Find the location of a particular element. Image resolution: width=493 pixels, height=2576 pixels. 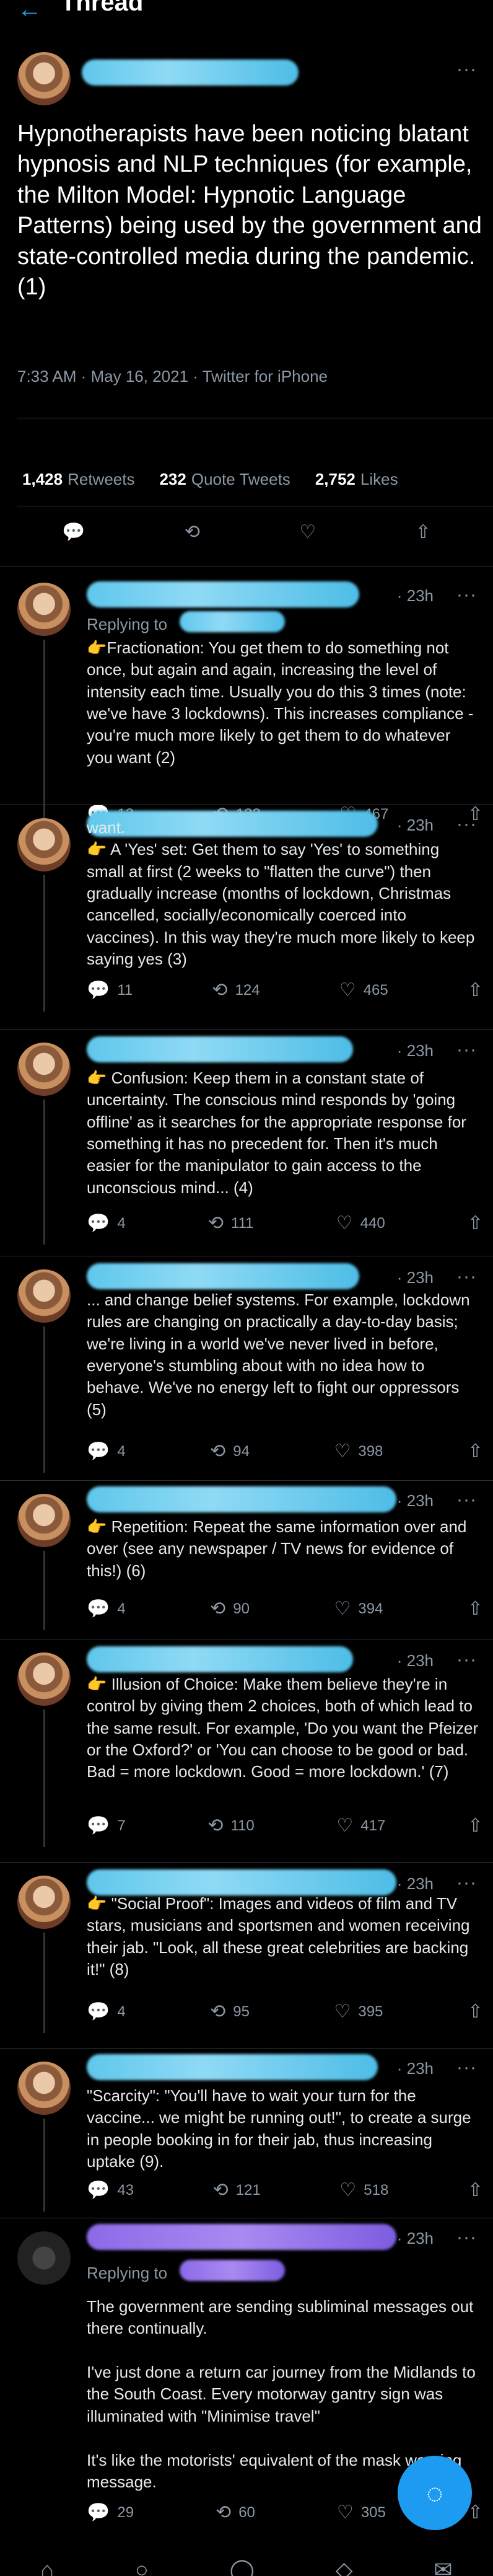

compose-button: ◌ is located at coordinates (435, 2493).